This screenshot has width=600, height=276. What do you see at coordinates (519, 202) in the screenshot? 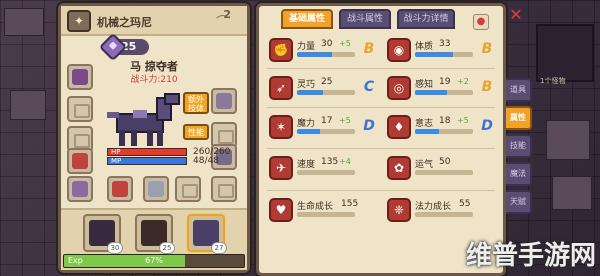
I see `side-tab-talent: 天赋` at bounding box center [519, 202].